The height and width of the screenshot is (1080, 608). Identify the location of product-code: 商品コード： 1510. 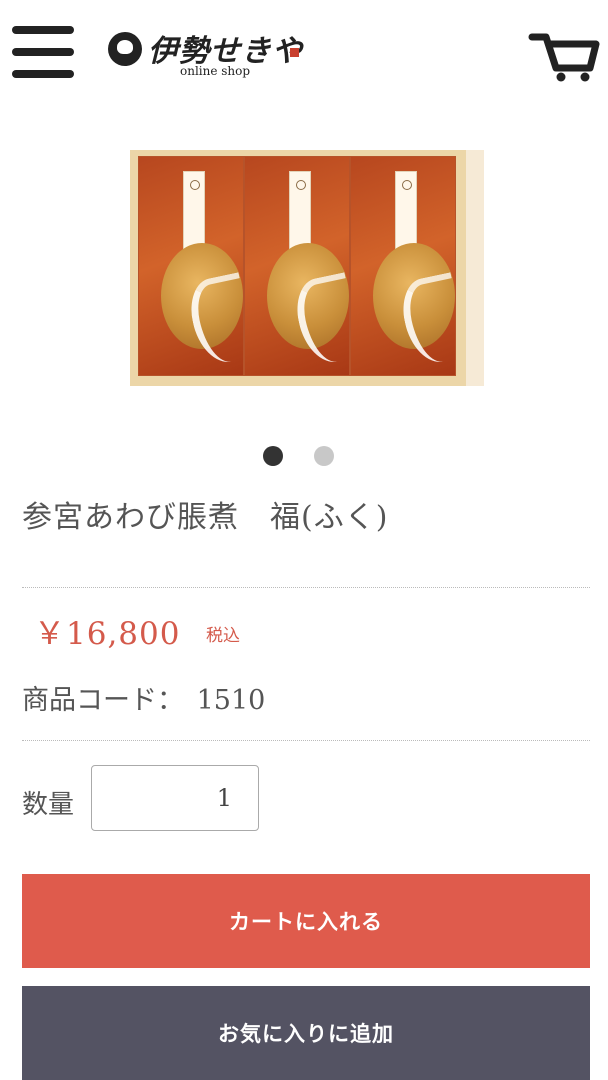
(143, 697).